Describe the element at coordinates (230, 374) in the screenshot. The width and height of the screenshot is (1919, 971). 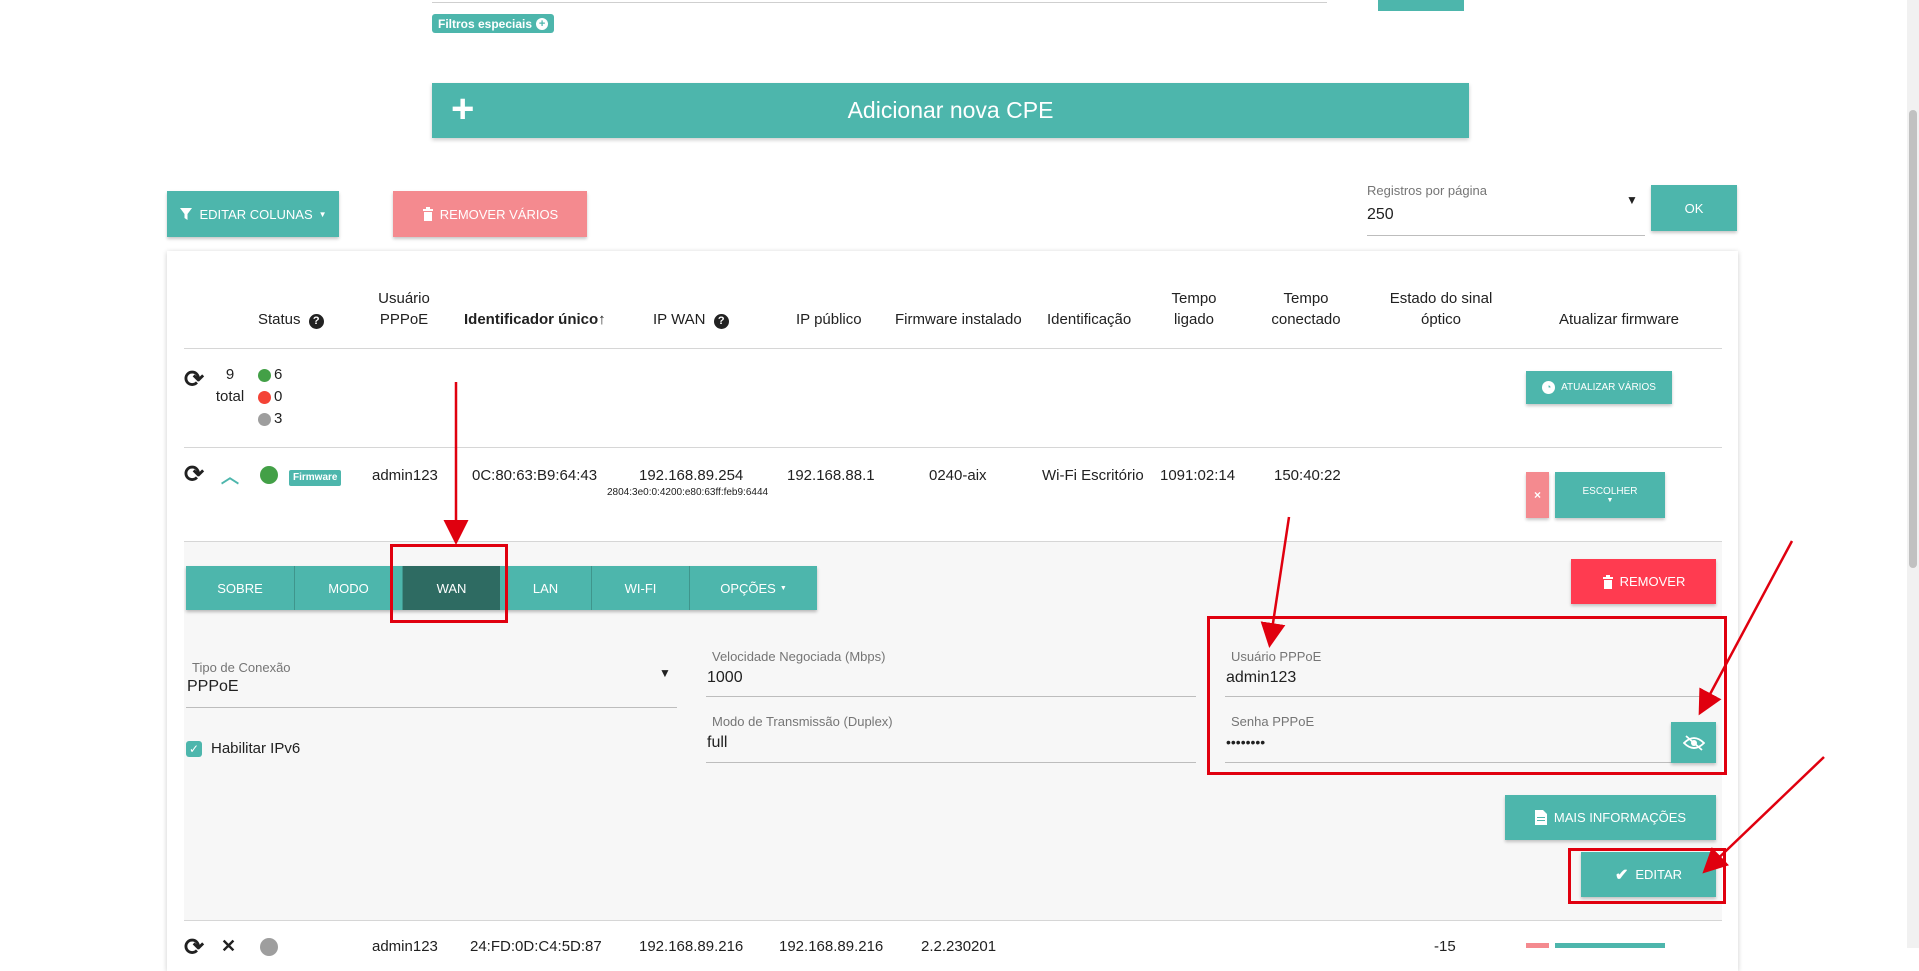
I see `total-count: 9` at that location.